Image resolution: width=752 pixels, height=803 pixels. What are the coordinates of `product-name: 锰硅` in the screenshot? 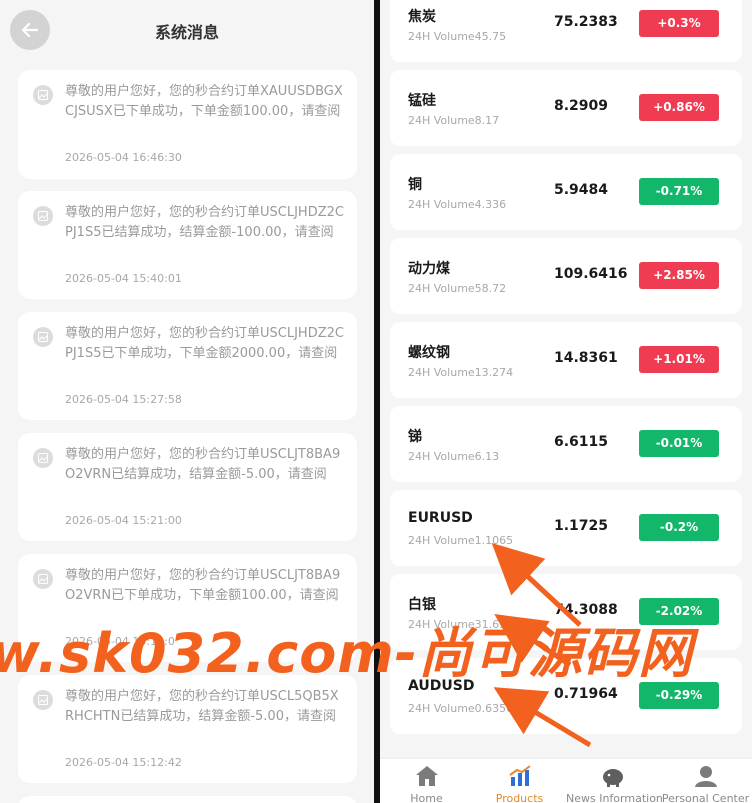 It's located at (422, 101).